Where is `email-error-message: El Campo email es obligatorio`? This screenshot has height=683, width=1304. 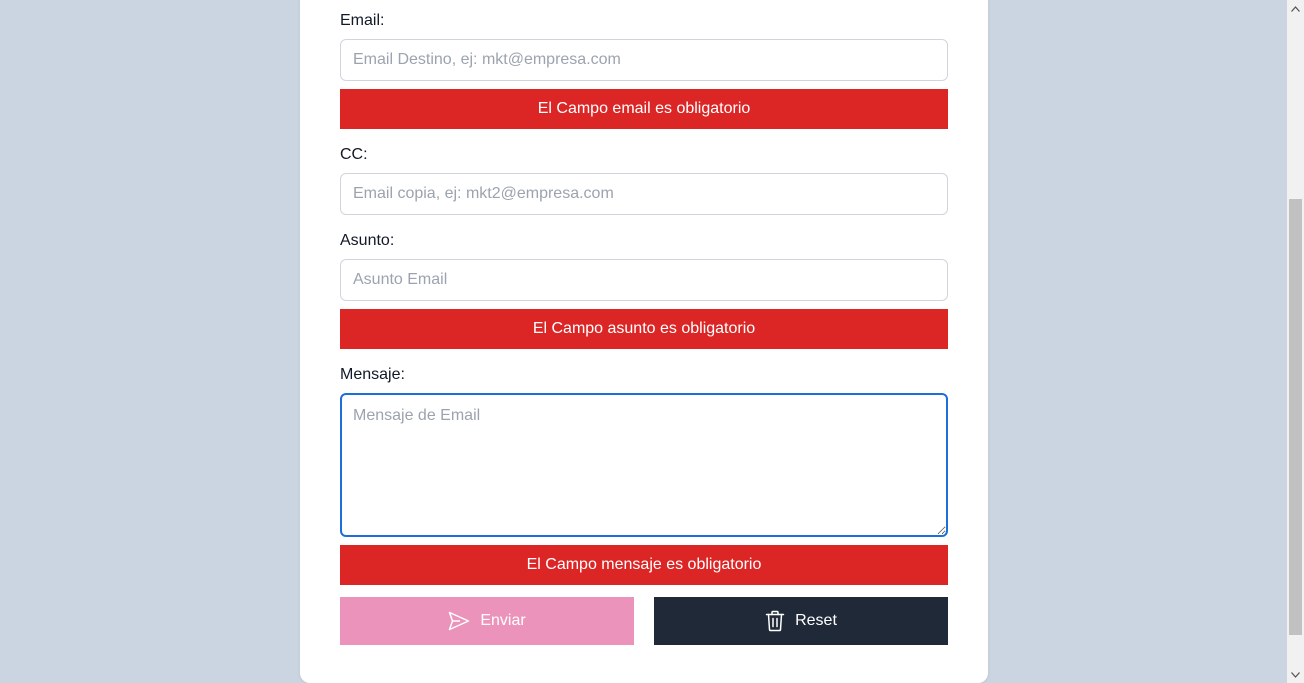
email-error-message: El Campo email es obligatorio is located at coordinates (644, 109).